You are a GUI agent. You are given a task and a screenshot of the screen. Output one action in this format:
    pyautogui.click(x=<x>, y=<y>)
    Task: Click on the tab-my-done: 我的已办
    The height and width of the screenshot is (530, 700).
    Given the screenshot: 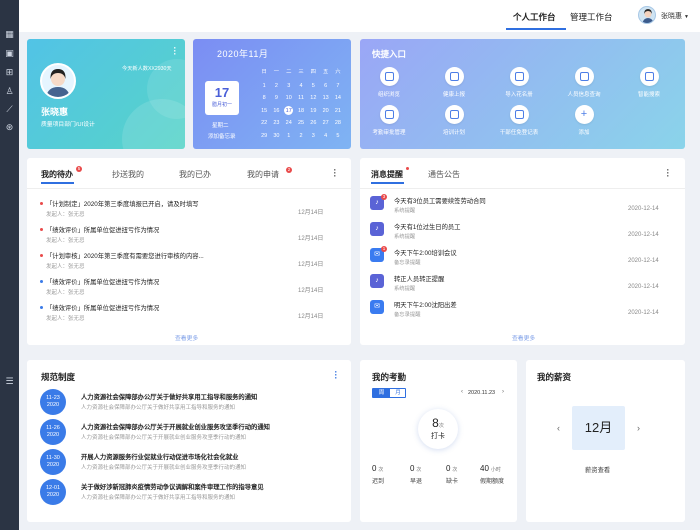 What is the action you would take?
    pyautogui.click(x=195, y=174)
    